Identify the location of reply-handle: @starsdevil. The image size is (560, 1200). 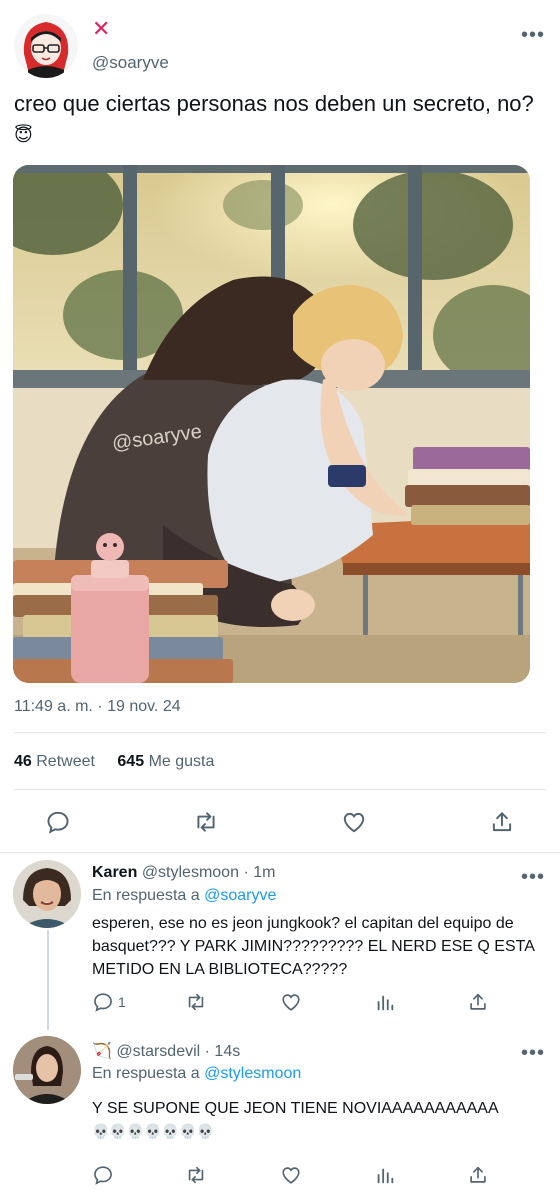
(158, 1051).